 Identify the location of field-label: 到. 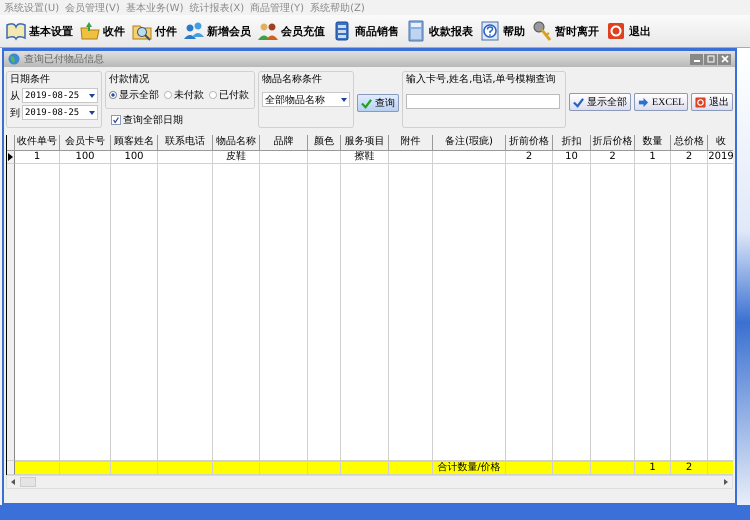
(15, 113).